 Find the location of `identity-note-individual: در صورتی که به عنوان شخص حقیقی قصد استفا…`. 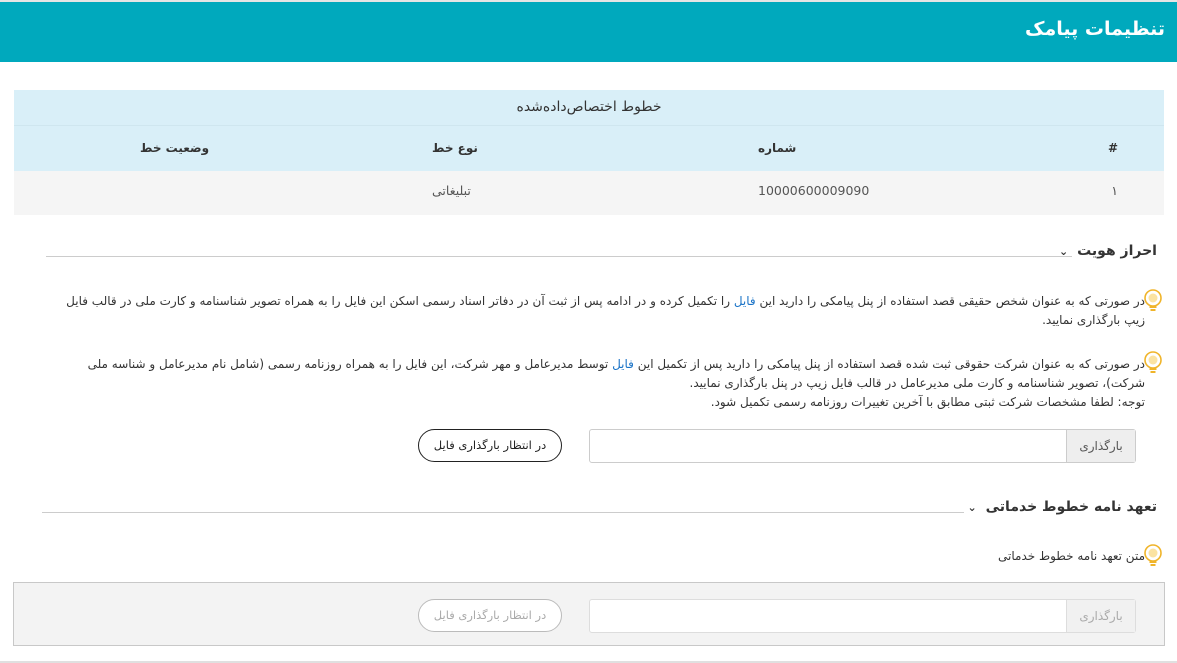

identity-note-individual: در صورتی که به عنوان شخص حقیقی قصد استفا… is located at coordinates (605, 311).